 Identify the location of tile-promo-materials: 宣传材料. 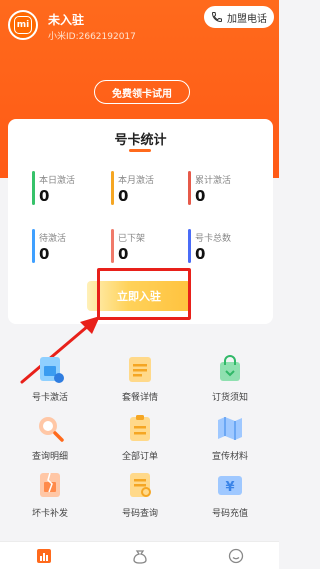
(230, 442).